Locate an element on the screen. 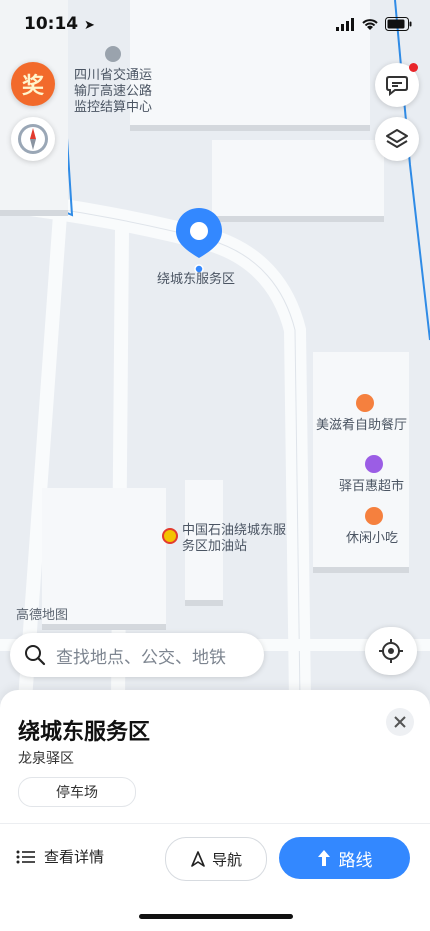  poi-label-gas-station: 中国石油绕城东服务区加油站 is located at coordinates (234, 539).